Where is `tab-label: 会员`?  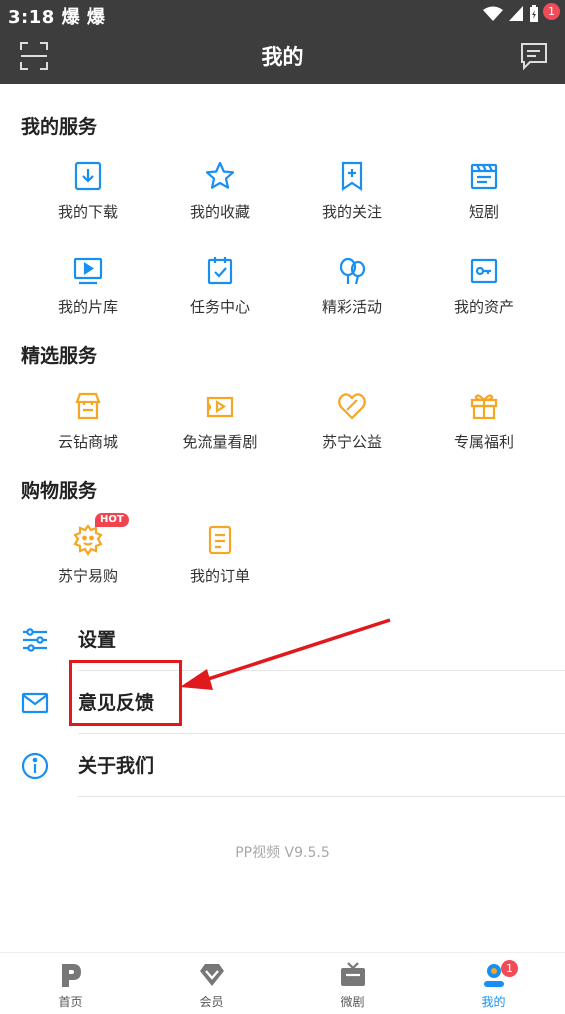 tab-label: 会员 is located at coordinates (211, 1002).